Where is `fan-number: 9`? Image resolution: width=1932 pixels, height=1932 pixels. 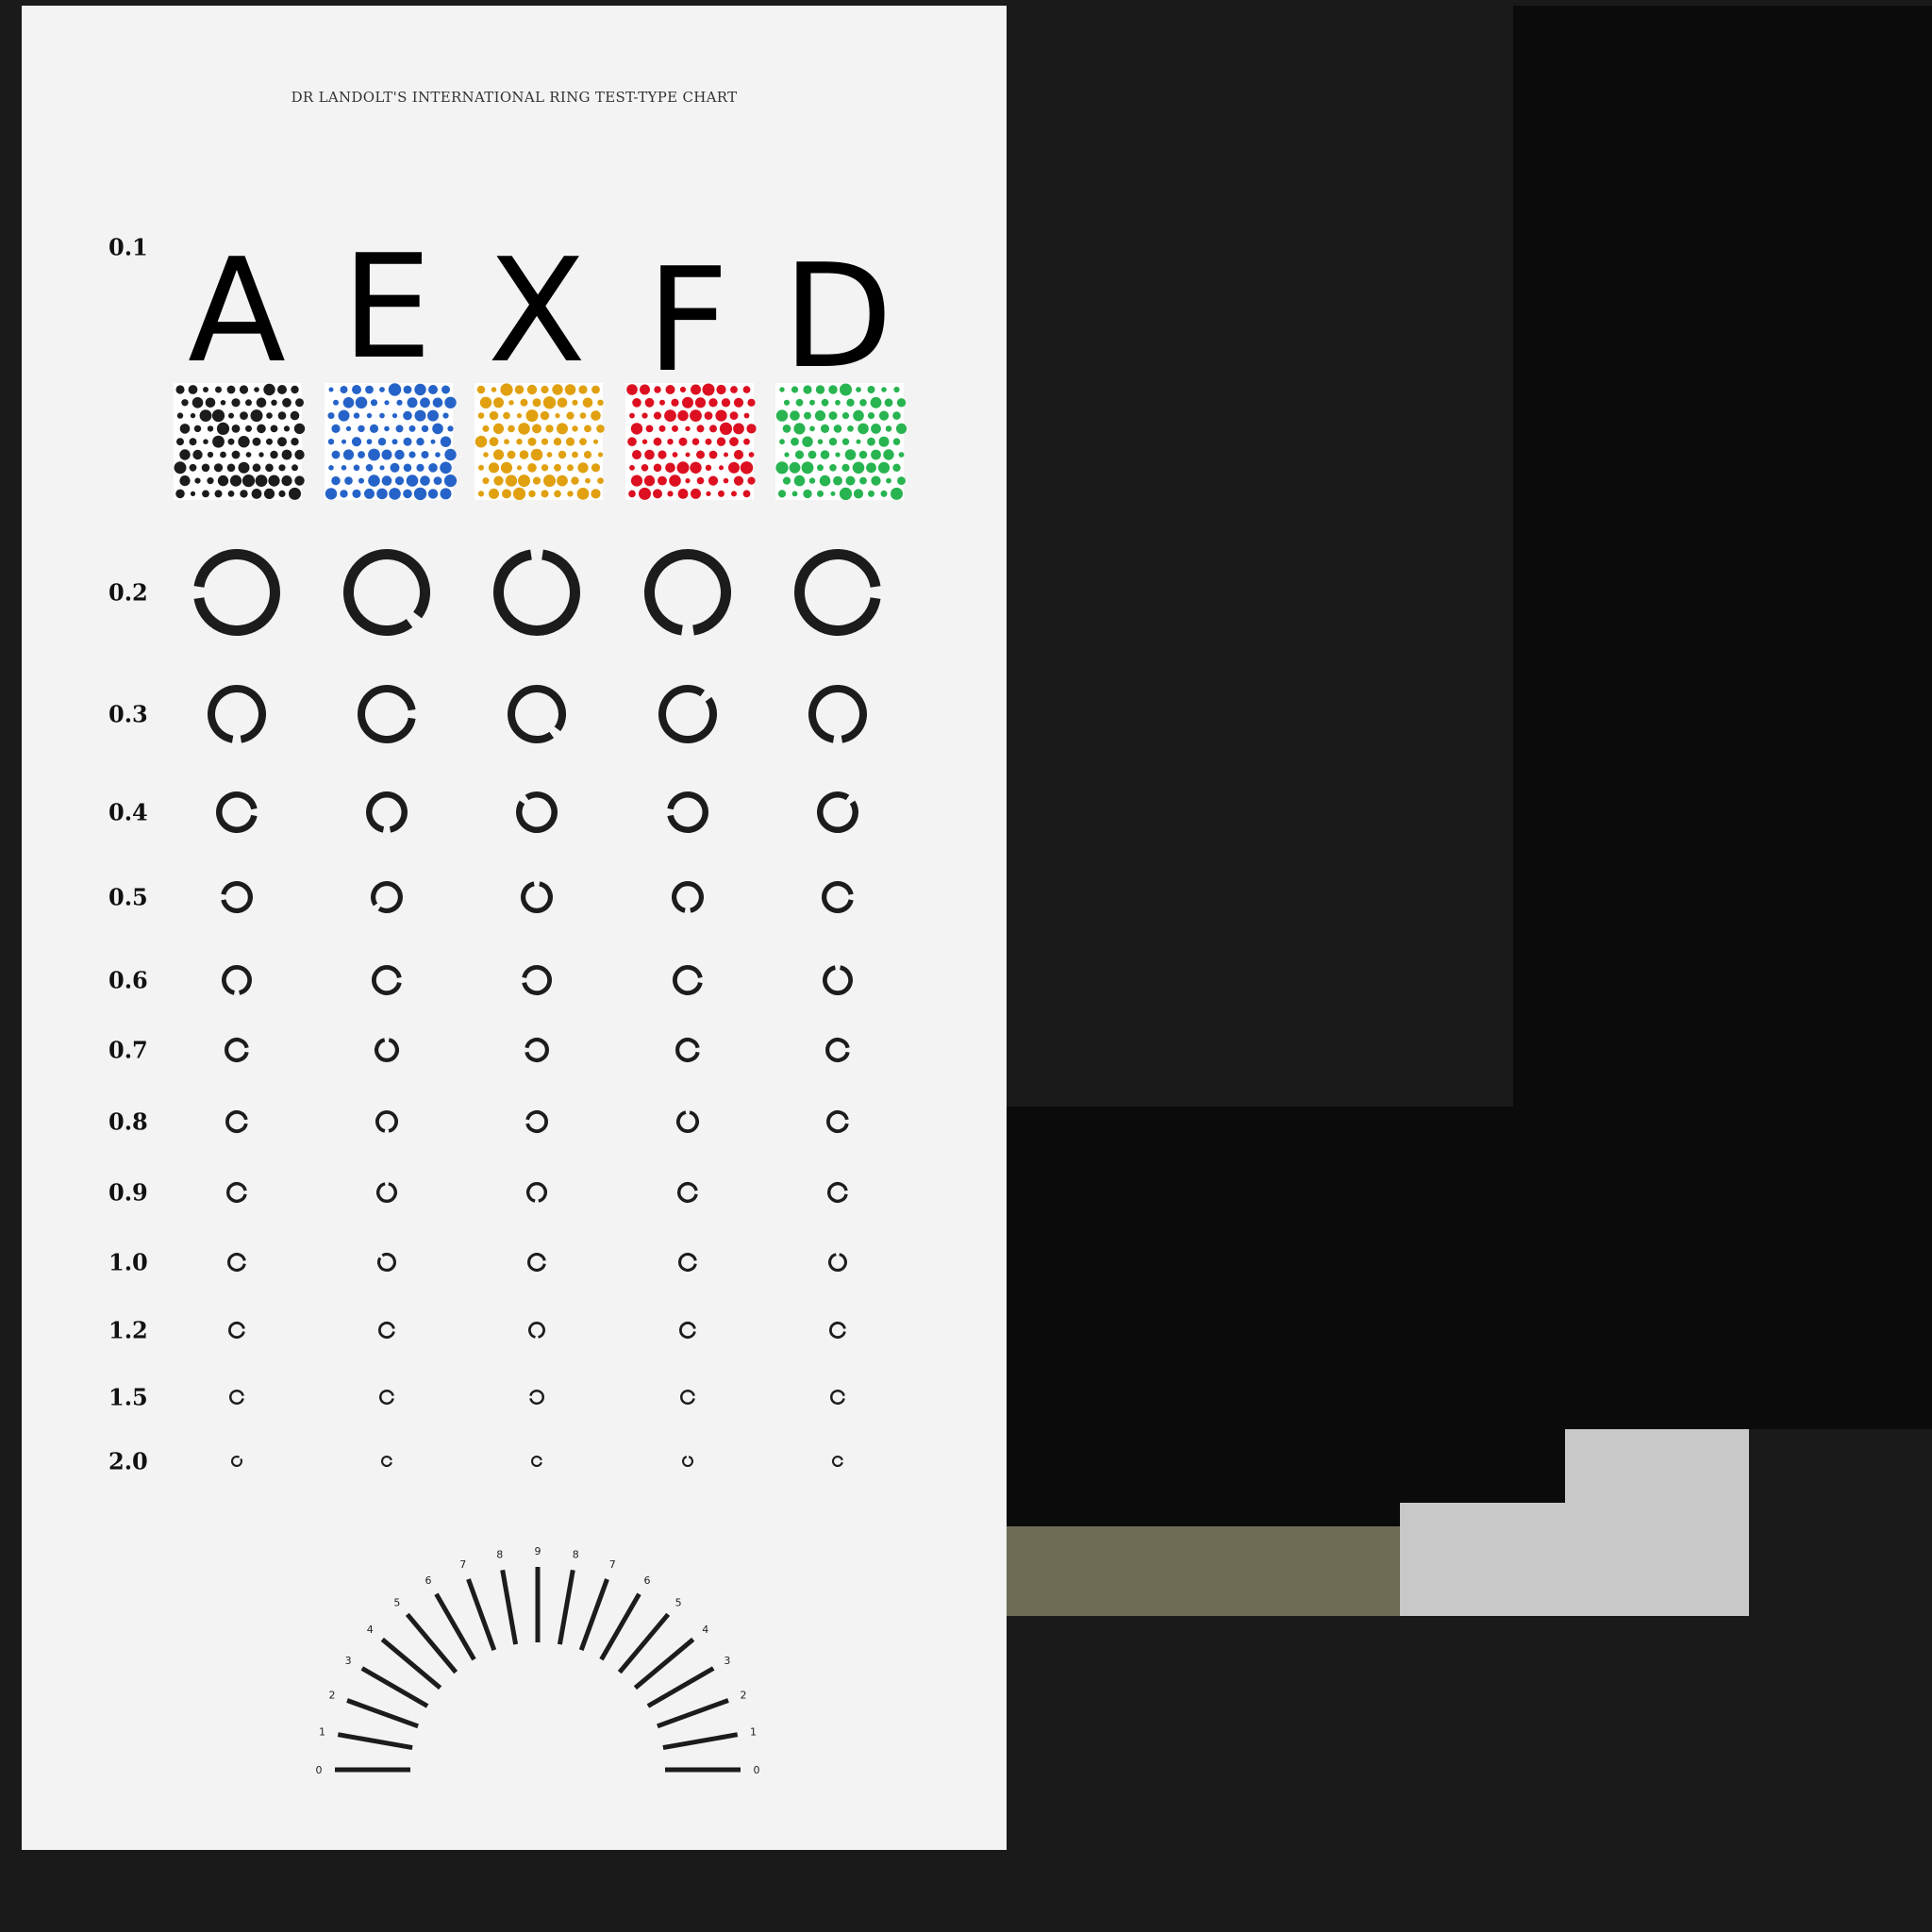 fan-number: 9 is located at coordinates (538, 1551).